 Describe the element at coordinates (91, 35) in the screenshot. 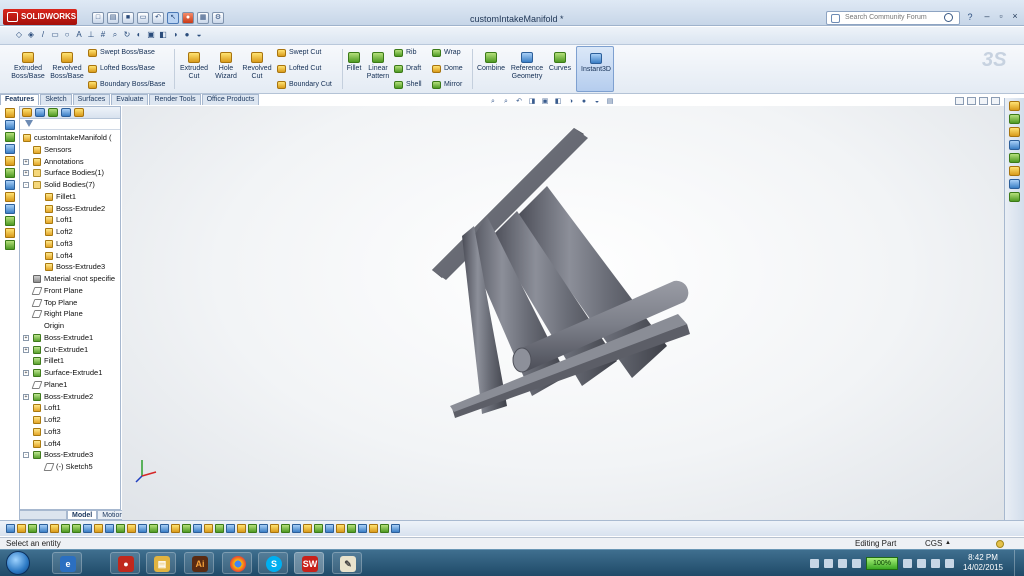

I see `relation-icon: ⊥` at that location.